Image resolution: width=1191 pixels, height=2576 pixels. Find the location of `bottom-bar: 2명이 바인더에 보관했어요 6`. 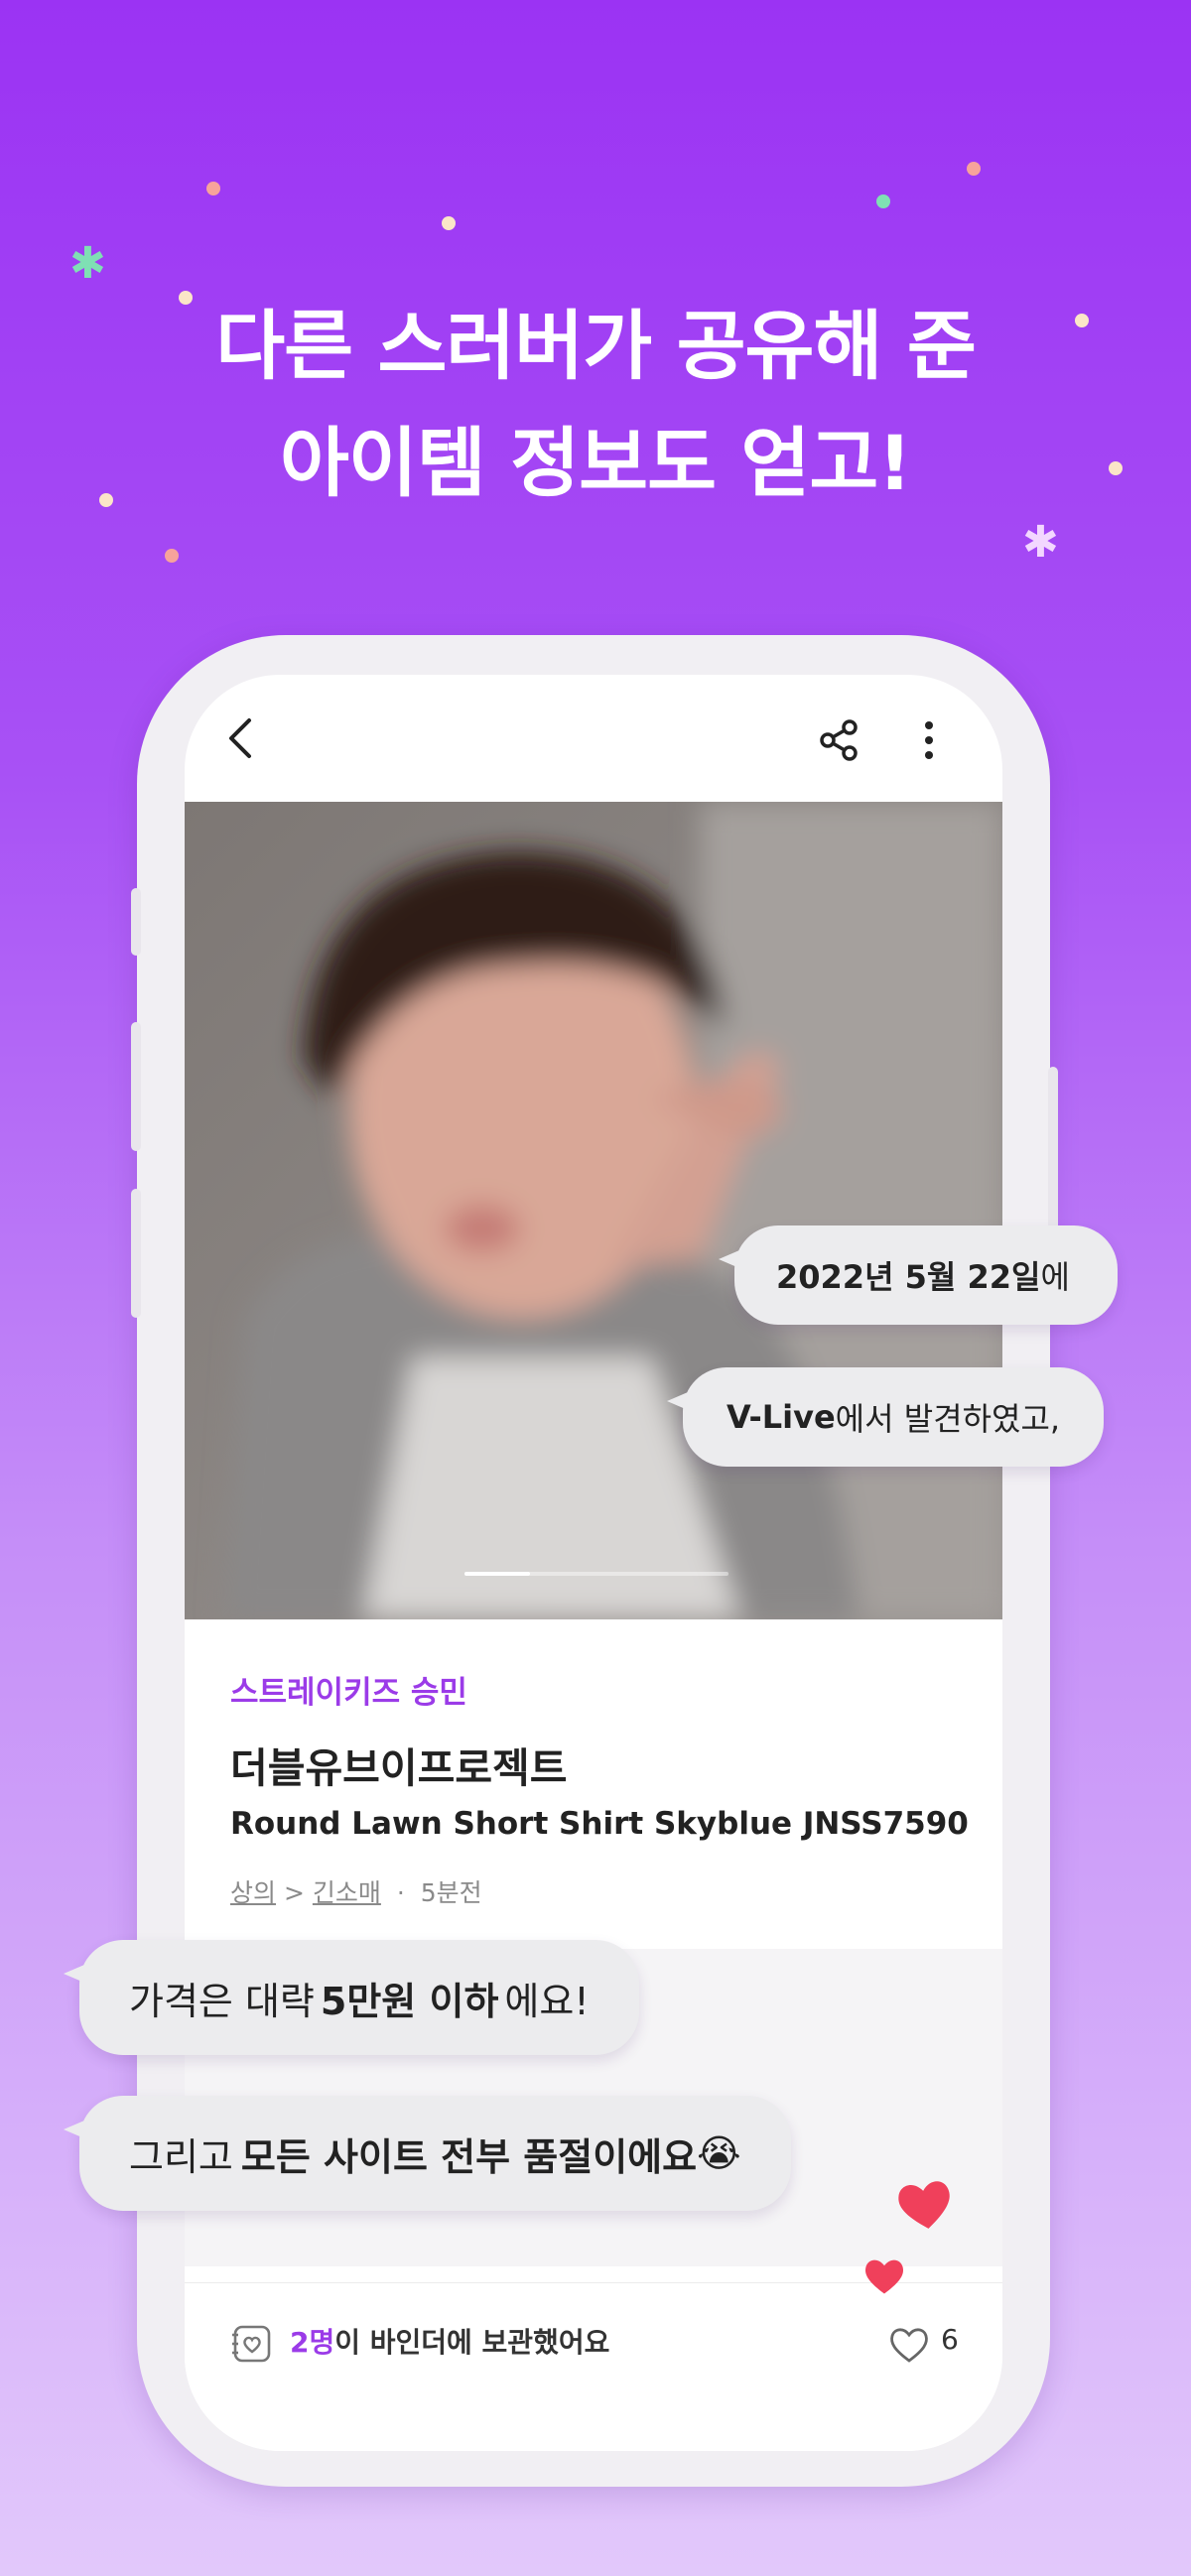

bottom-bar: 2명이 바인더에 보관했어요 6 is located at coordinates (593, 2367).